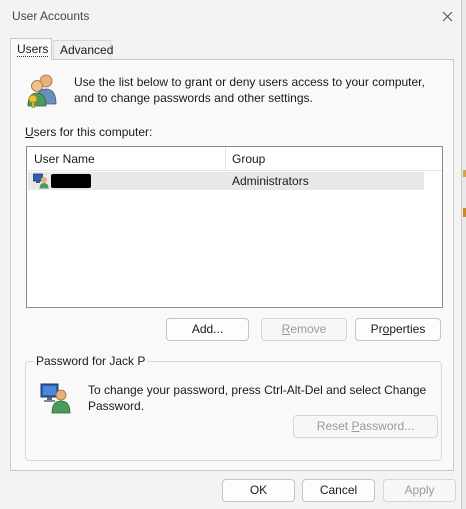 The width and height of the screenshot is (466, 509). What do you see at coordinates (225, 159) in the screenshot?
I see `column-divider` at bounding box center [225, 159].